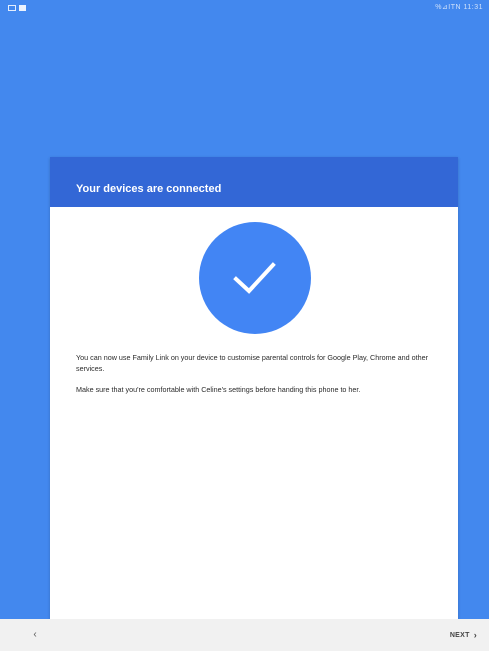 The image size is (489, 651). What do you see at coordinates (149, 189) in the screenshot?
I see `card-title: Your devices are connected` at bounding box center [149, 189].